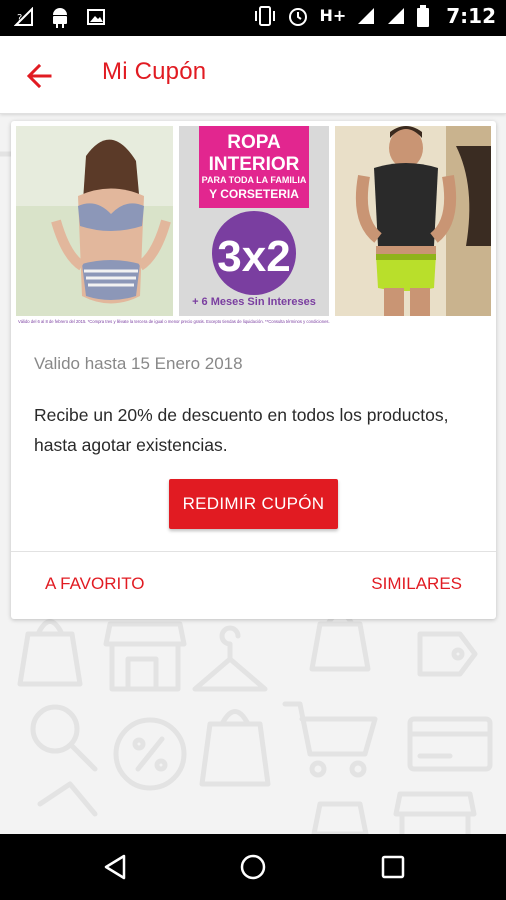 This screenshot has height=900, width=506. I want to click on cell-signal-icon, so click(396, 16).